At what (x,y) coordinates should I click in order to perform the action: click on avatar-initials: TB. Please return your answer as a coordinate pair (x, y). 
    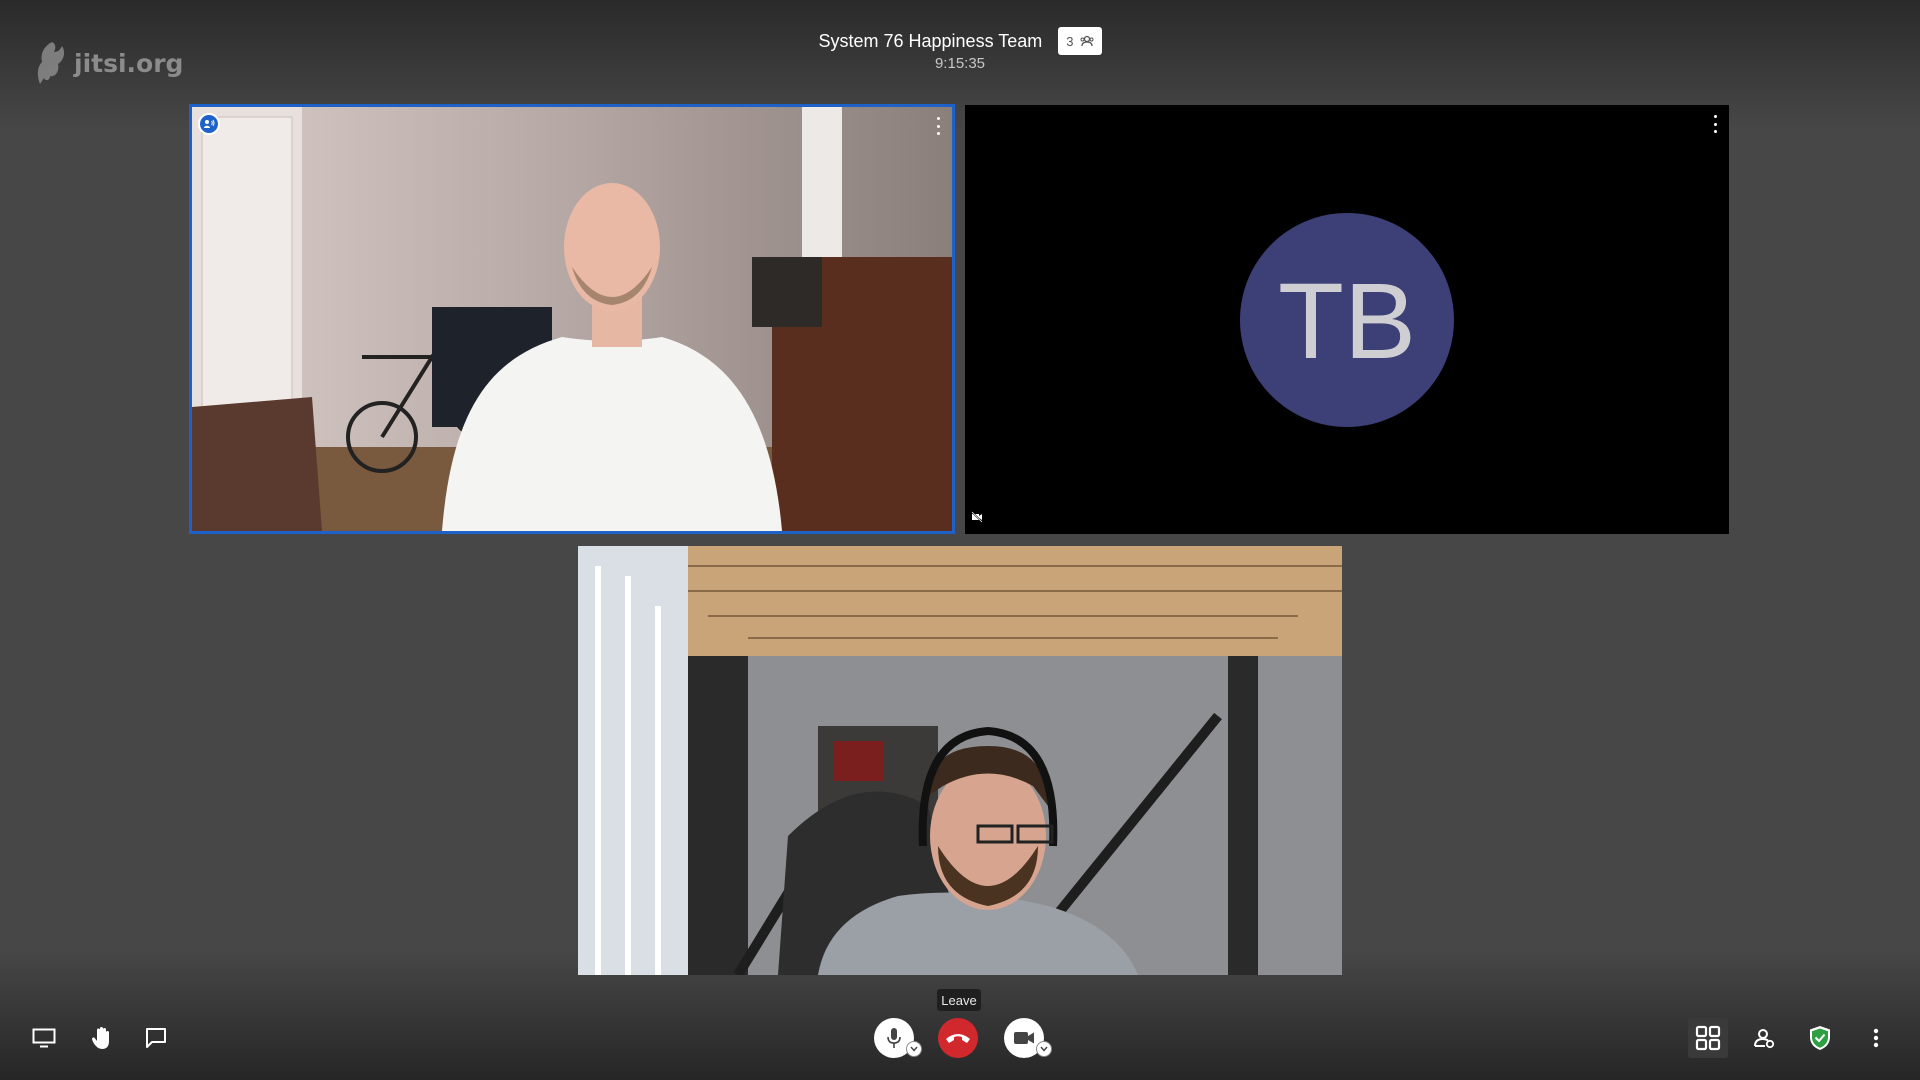
    Looking at the image, I should click on (1346, 320).